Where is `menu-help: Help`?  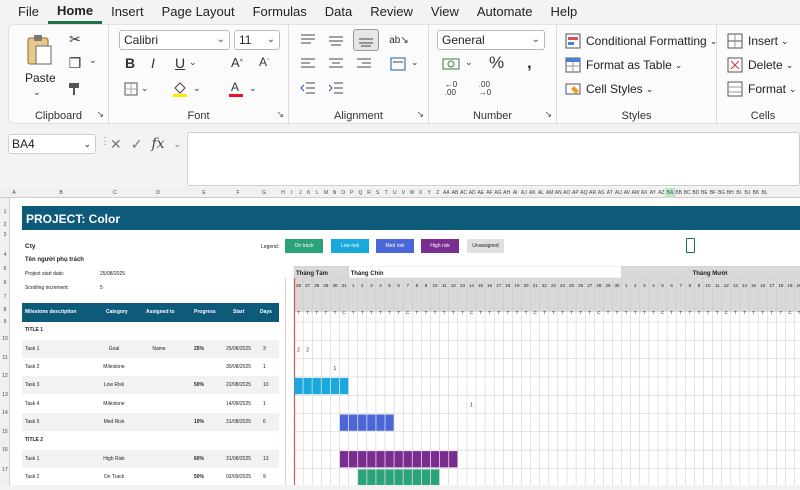 menu-help: Help is located at coordinates (564, 12).